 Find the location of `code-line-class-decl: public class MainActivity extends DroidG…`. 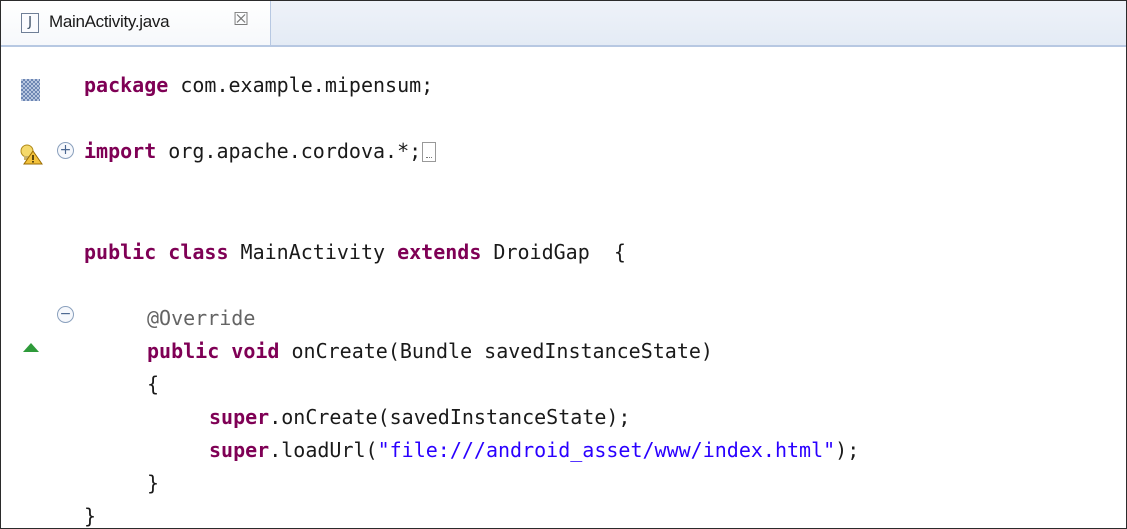

code-line-class-decl: public class MainActivity extends DroidG… is located at coordinates (355, 252).